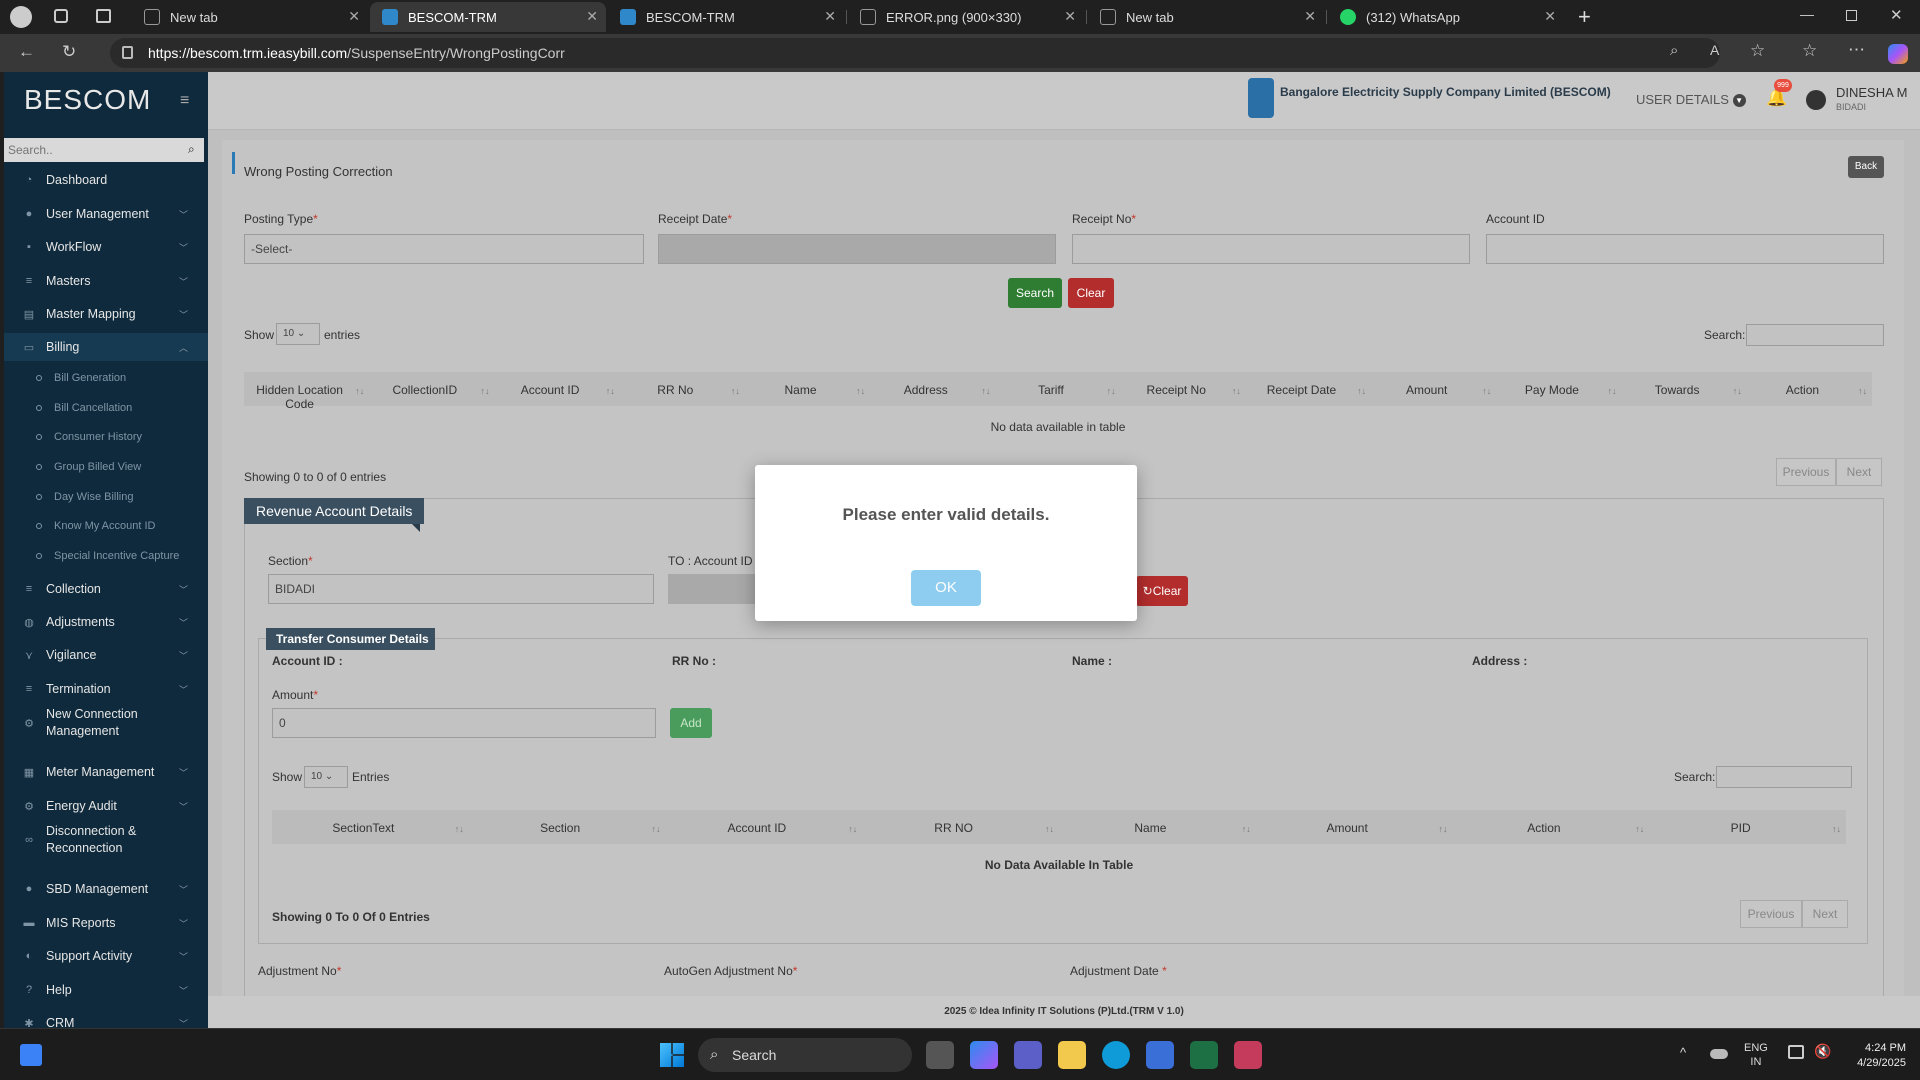 This screenshot has width=1920, height=1080. What do you see at coordinates (946, 543) in the screenshot?
I see `alert-dialog: Please enter valid details. OK` at bounding box center [946, 543].